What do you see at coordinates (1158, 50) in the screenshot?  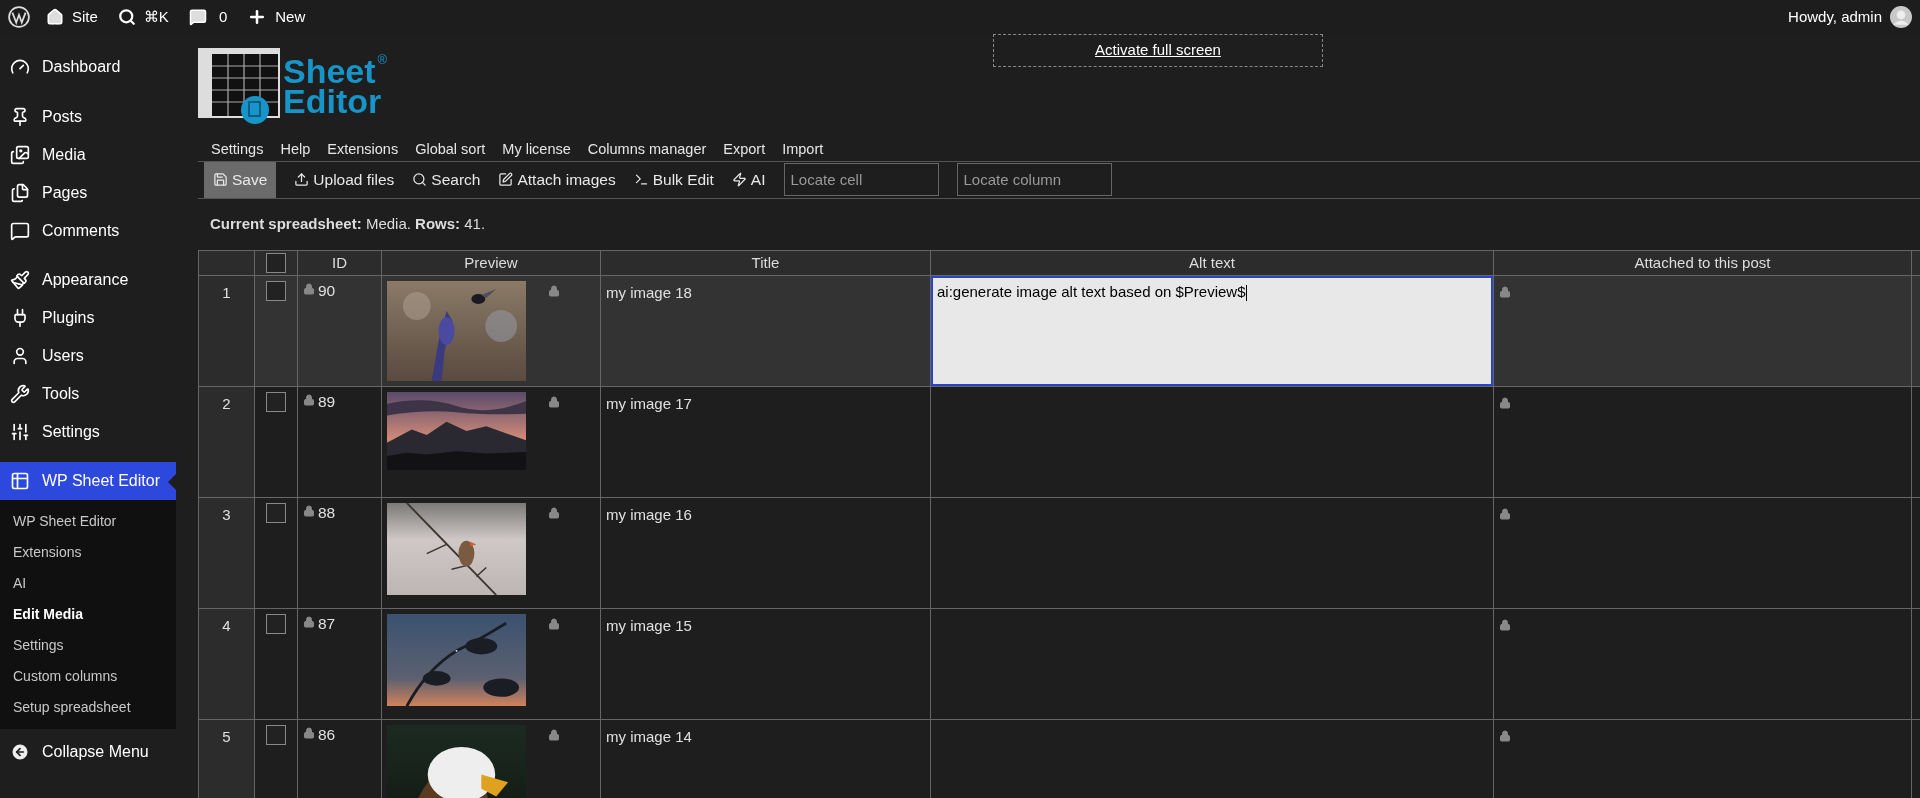 I see `fullscreen-button: Activate full screen` at bounding box center [1158, 50].